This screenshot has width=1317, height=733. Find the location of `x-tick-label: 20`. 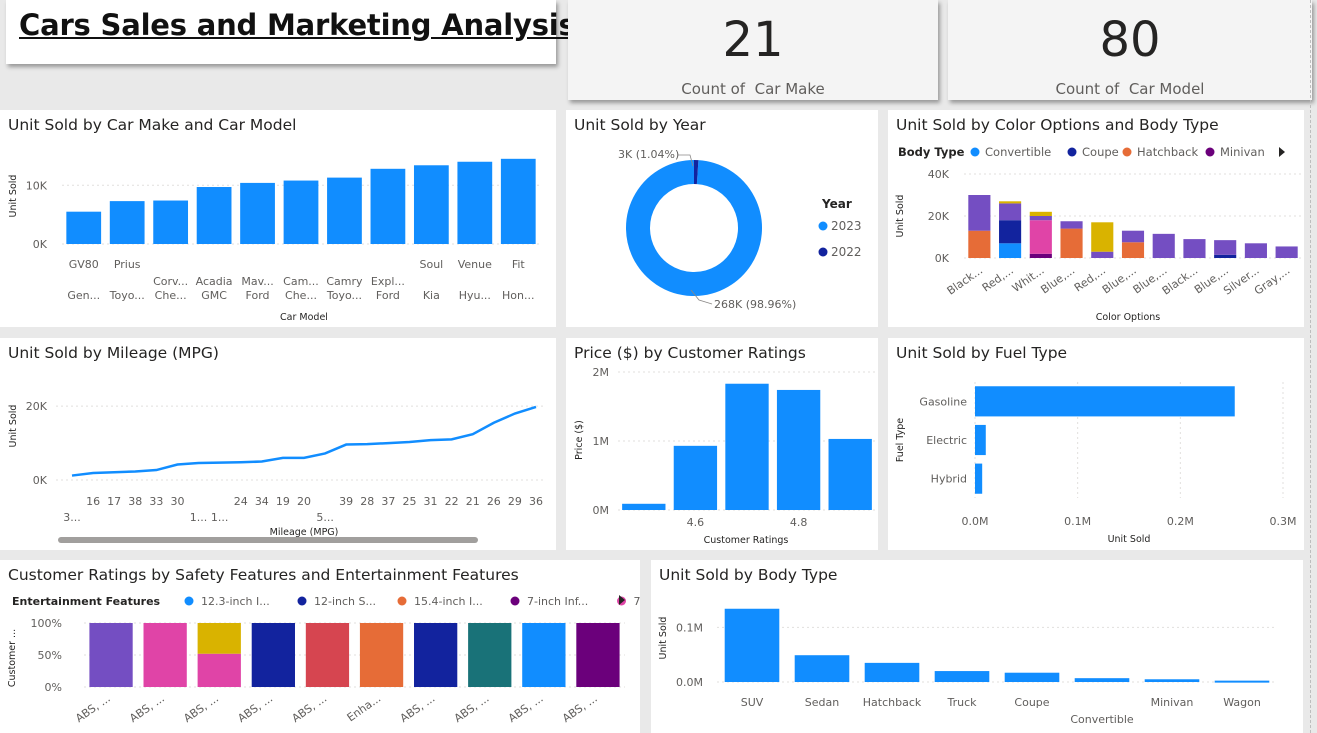

x-tick-label: 20 is located at coordinates (304, 501).